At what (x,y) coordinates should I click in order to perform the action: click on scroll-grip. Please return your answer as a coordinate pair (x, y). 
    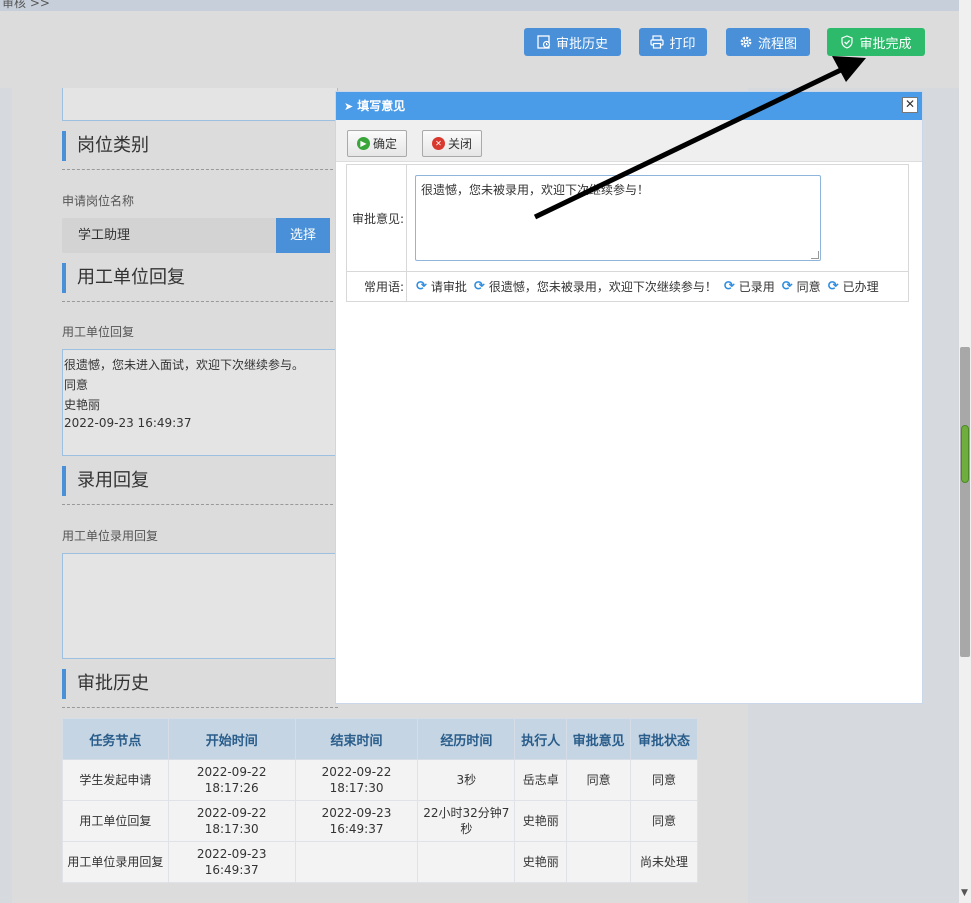
    Looking at the image, I should click on (965, 454).